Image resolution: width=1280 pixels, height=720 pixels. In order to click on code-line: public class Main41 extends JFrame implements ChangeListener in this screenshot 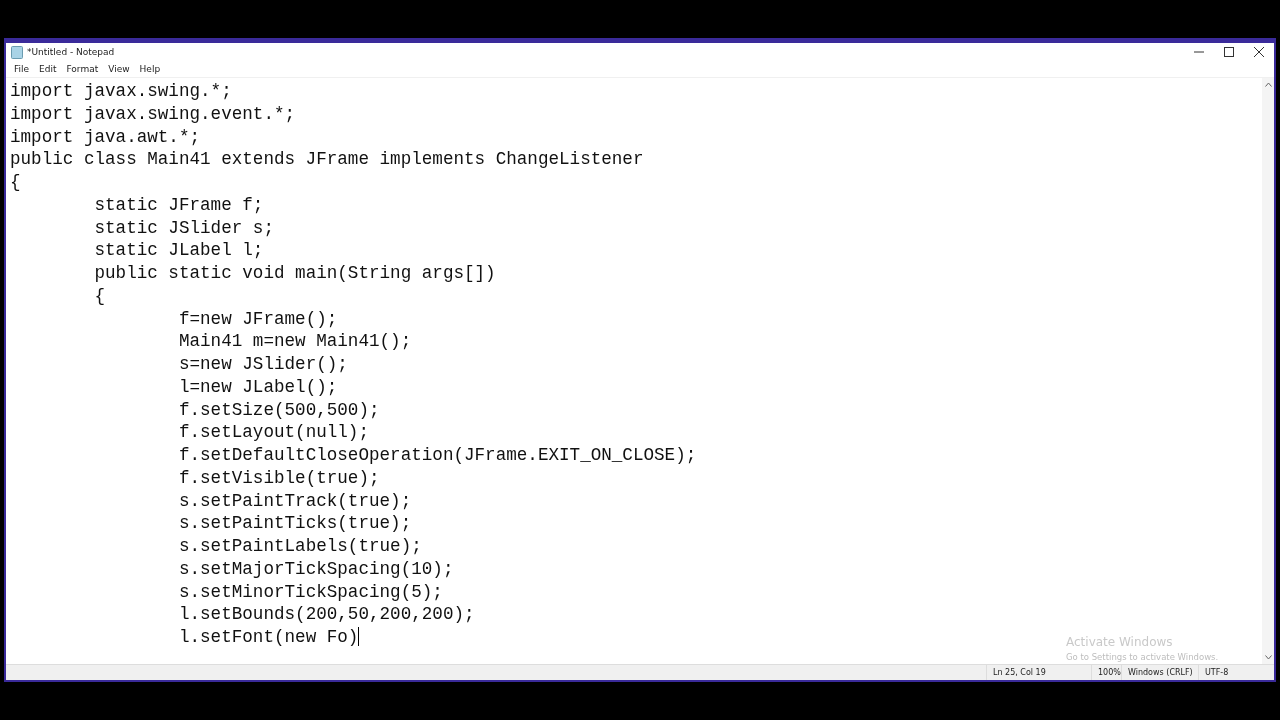, I will do `click(327, 159)`.